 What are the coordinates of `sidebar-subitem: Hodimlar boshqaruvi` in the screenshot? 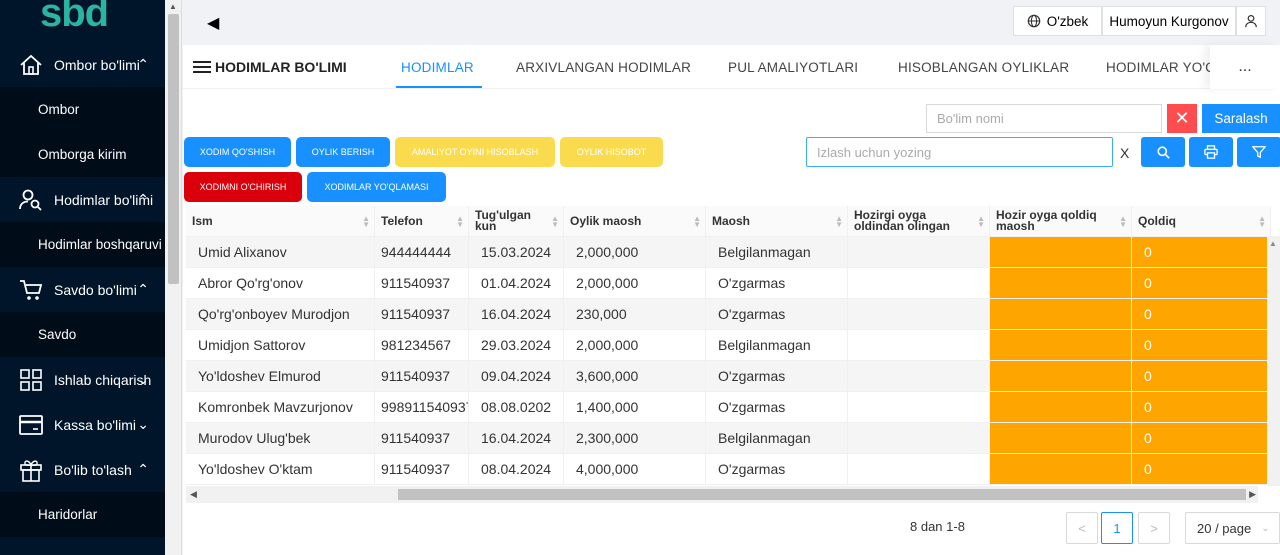 It's located at (82, 244).